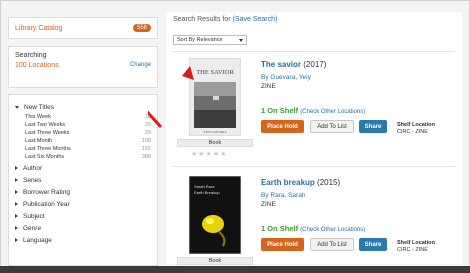 The width and height of the screenshot is (470, 273). Describe the element at coordinates (83, 204) in the screenshot. I see `facet-publication-year: Publication Year` at that location.